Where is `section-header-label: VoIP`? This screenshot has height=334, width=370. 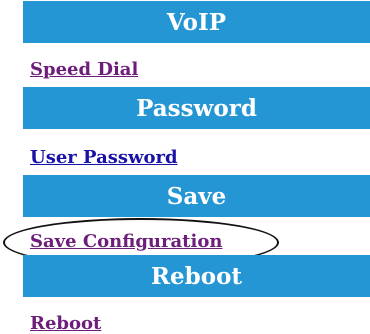
section-header-label: VoIP is located at coordinates (196, 22).